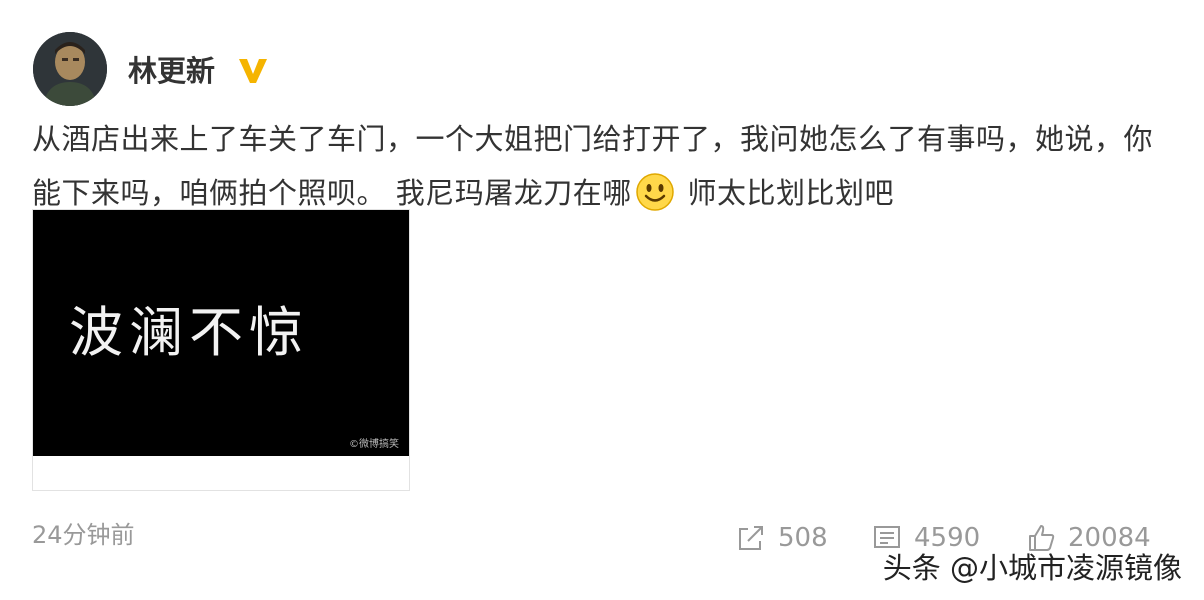 This screenshot has height=600, width=1204. Describe the element at coordinates (1032, 568) in the screenshot. I see `toutiao-watermark: 头条 @小城市凌源镜像` at that location.